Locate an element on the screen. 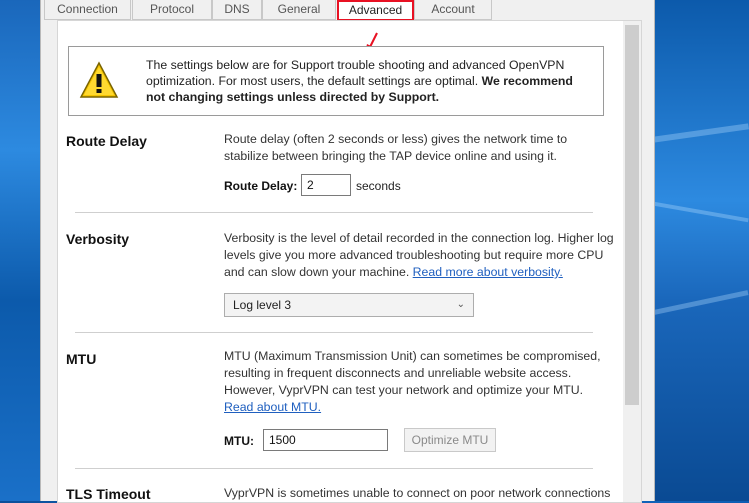 The width and height of the screenshot is (749, 503). warning-icon is located at coordinates (99, 79).